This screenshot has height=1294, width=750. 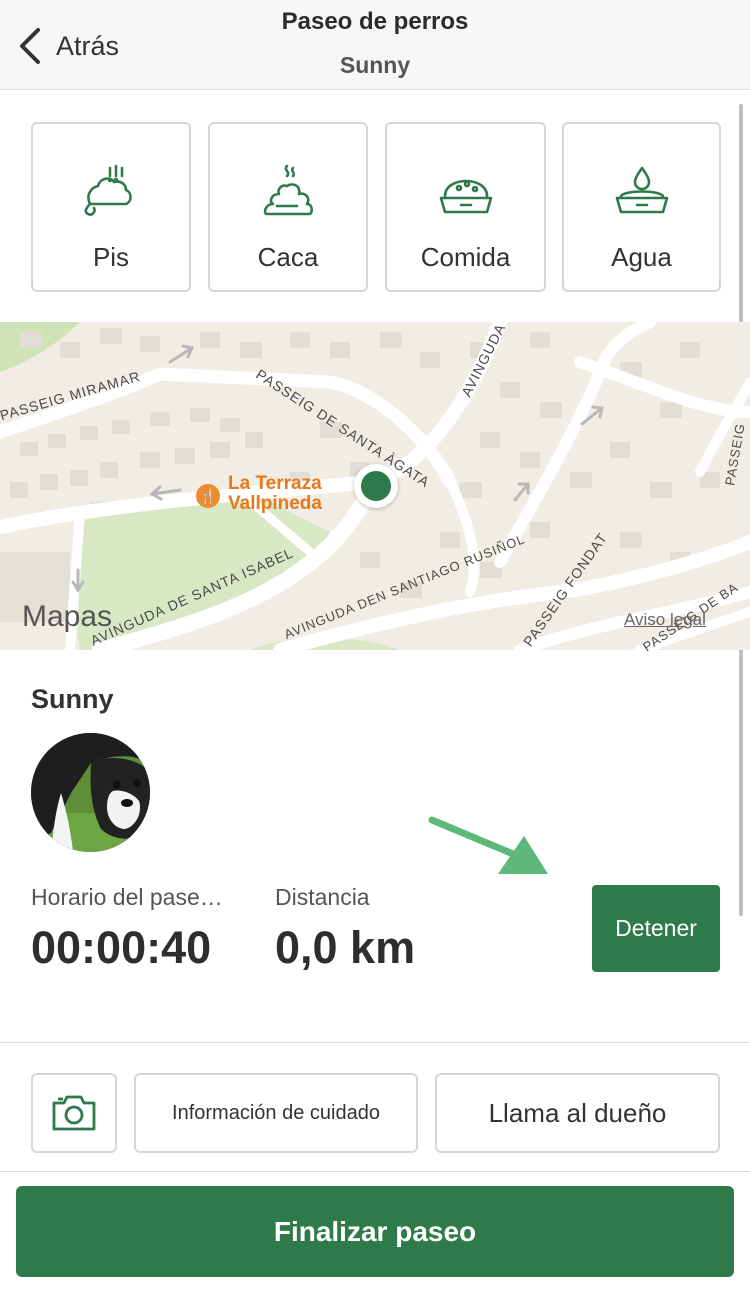 I want to click on food-button: Comida, so click(x=465, y=207).